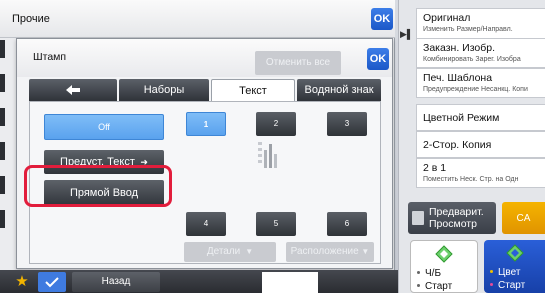 Image resolution: width=545 pixels, height=293 pixels. I want to click on checkmark-icon, so click(52, 282).